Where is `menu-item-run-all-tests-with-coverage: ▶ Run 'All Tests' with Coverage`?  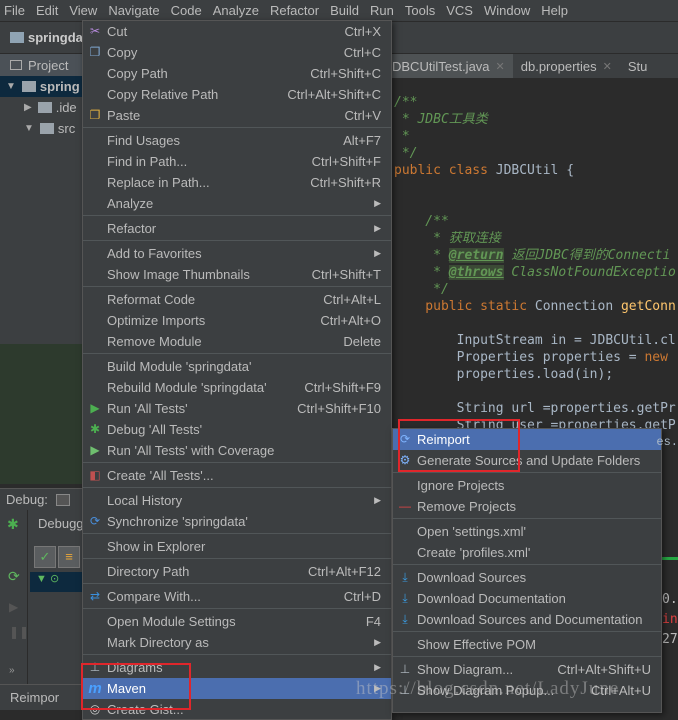
menu-item-run-all-tests-with-coverage: ▶ Run 'All Tests' with Coverage is located at coordinates (237, 450).